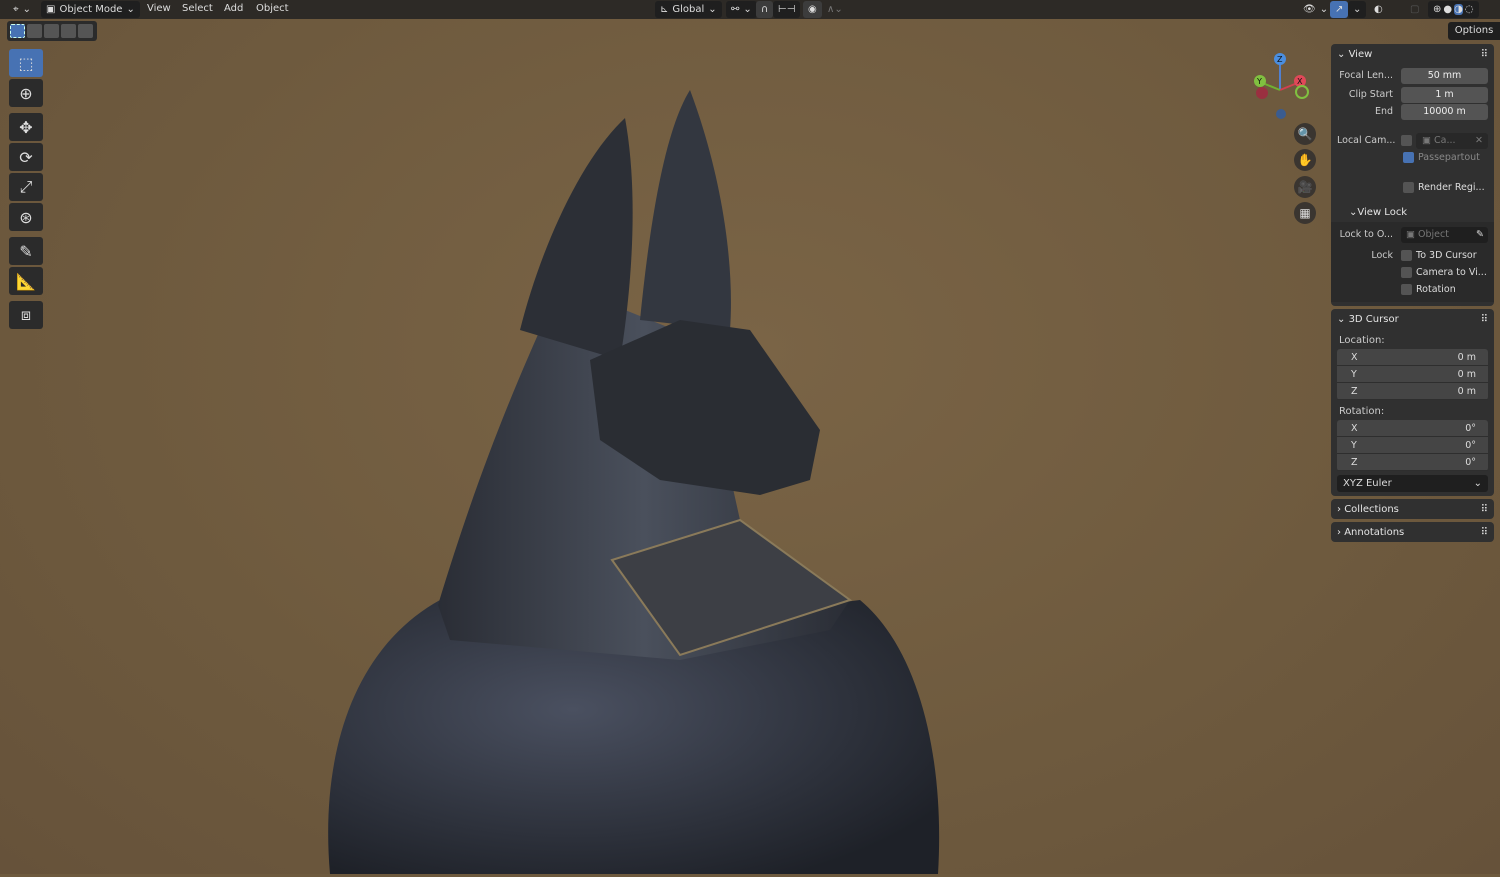 This screenshot has width=1500, height=877. What do you see at coordinates (26, 281) in the screenshot?
I see `measure-tool: 📐` at bounding box center [26, 281].